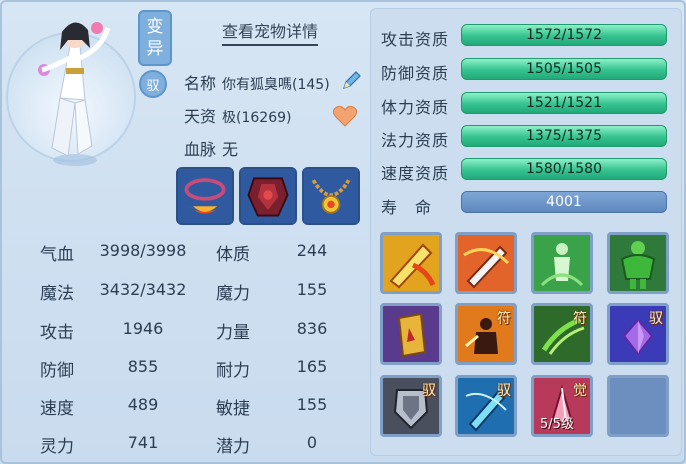  I want to click on pet-name-value: 你有狐臭嗎(145), so click(276, 85).